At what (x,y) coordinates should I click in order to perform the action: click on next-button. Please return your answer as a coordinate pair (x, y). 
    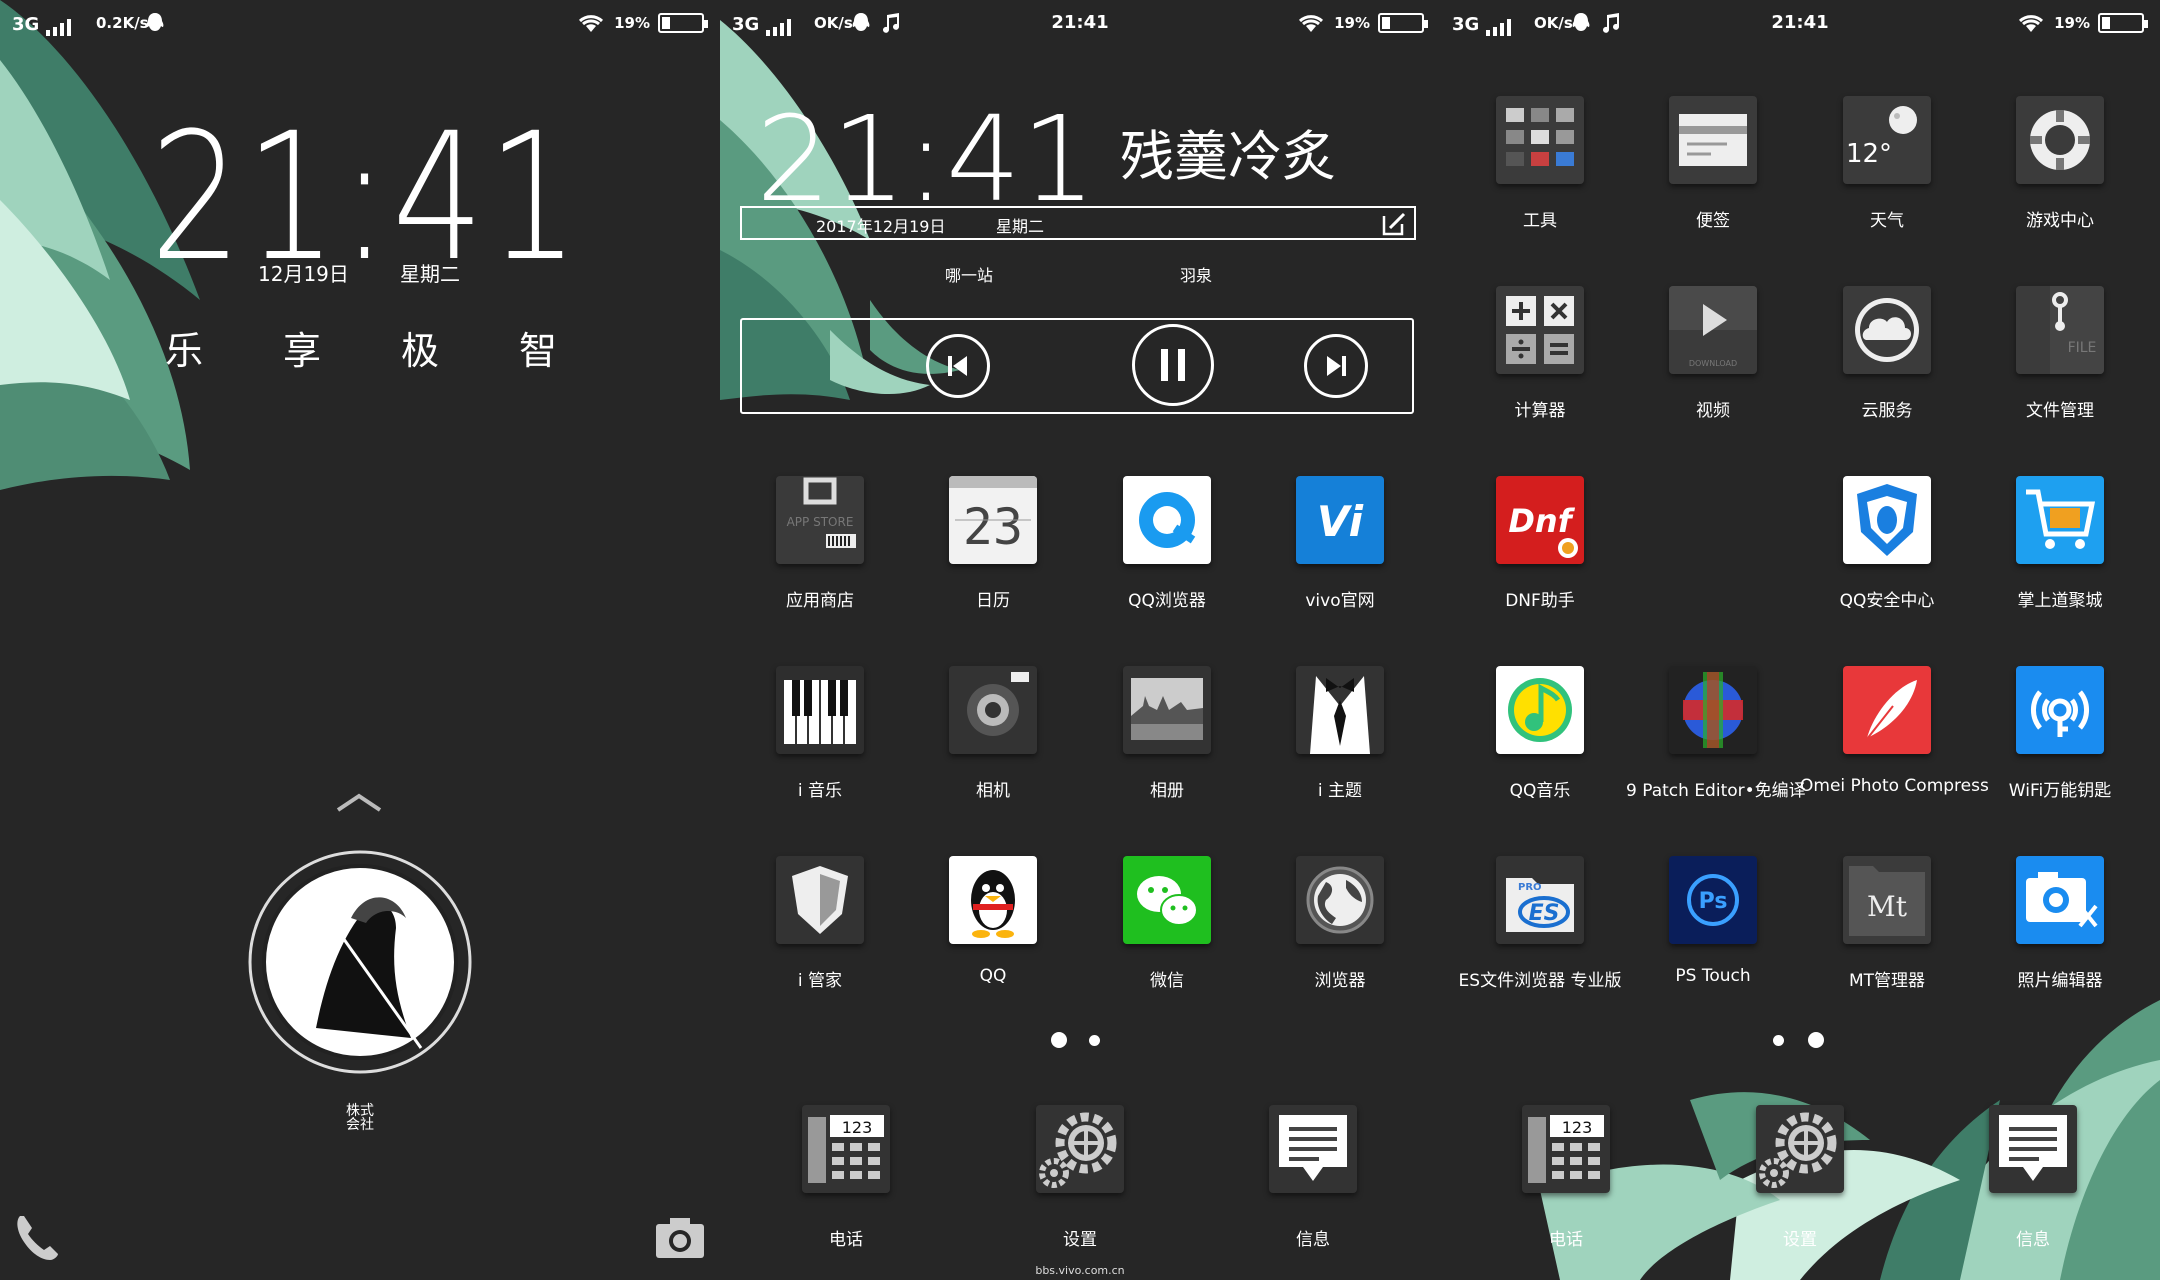
    Looking at the image, I should click on (1336, 366).